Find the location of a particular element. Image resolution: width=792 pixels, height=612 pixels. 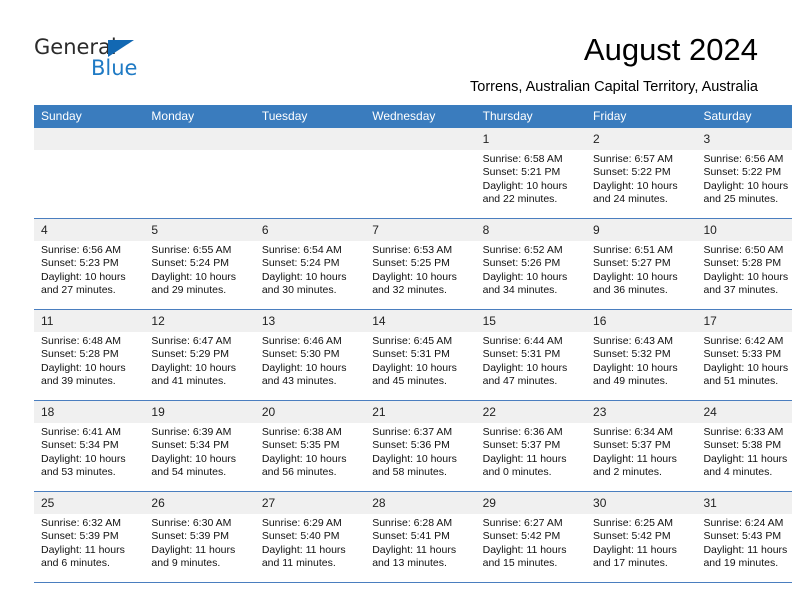

day-number: 6 is located at coordinates (310, 230).